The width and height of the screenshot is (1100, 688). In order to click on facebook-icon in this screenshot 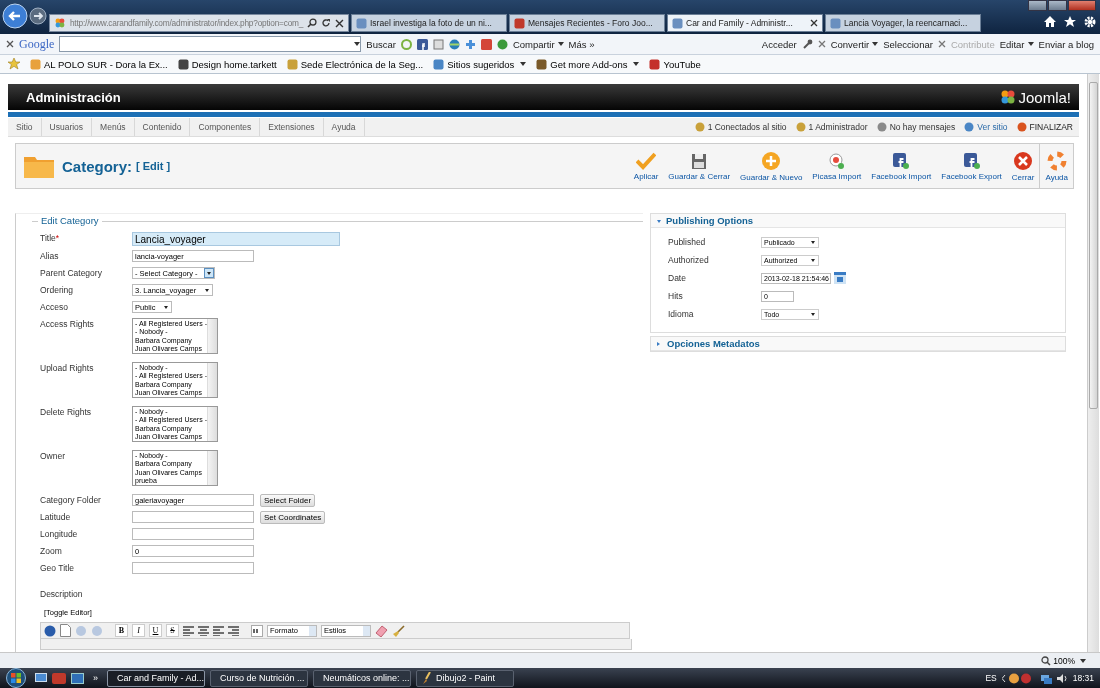, I will do `click(422, 44)`.